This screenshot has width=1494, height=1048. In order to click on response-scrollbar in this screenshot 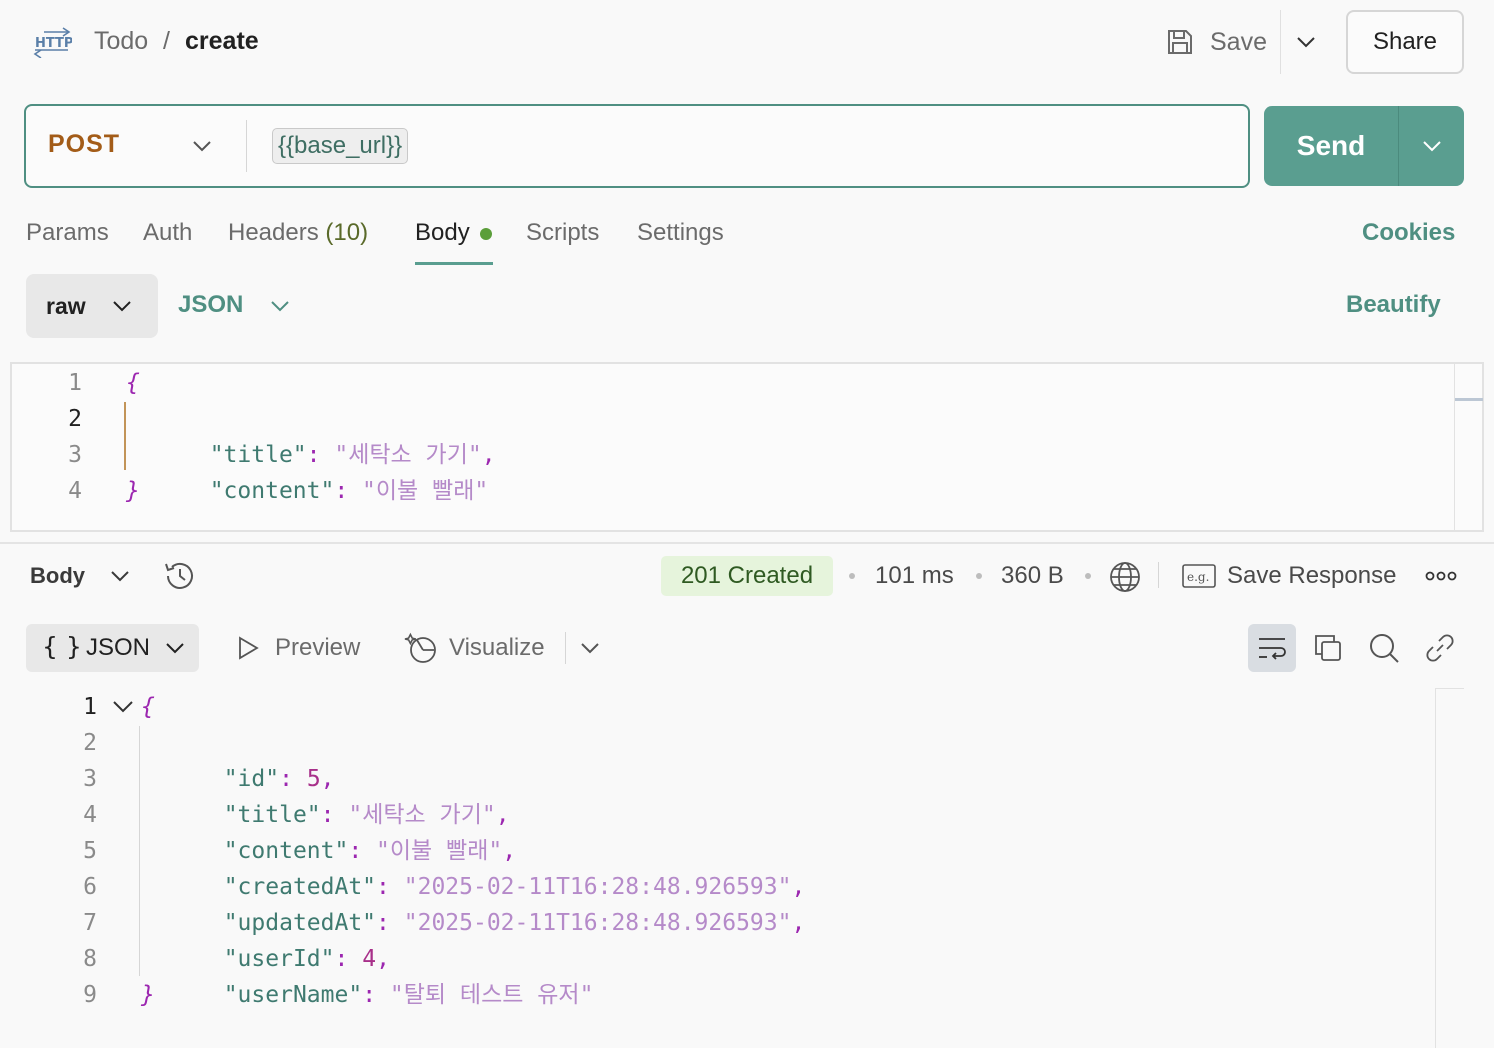, I will do `click(1435, 868)`.